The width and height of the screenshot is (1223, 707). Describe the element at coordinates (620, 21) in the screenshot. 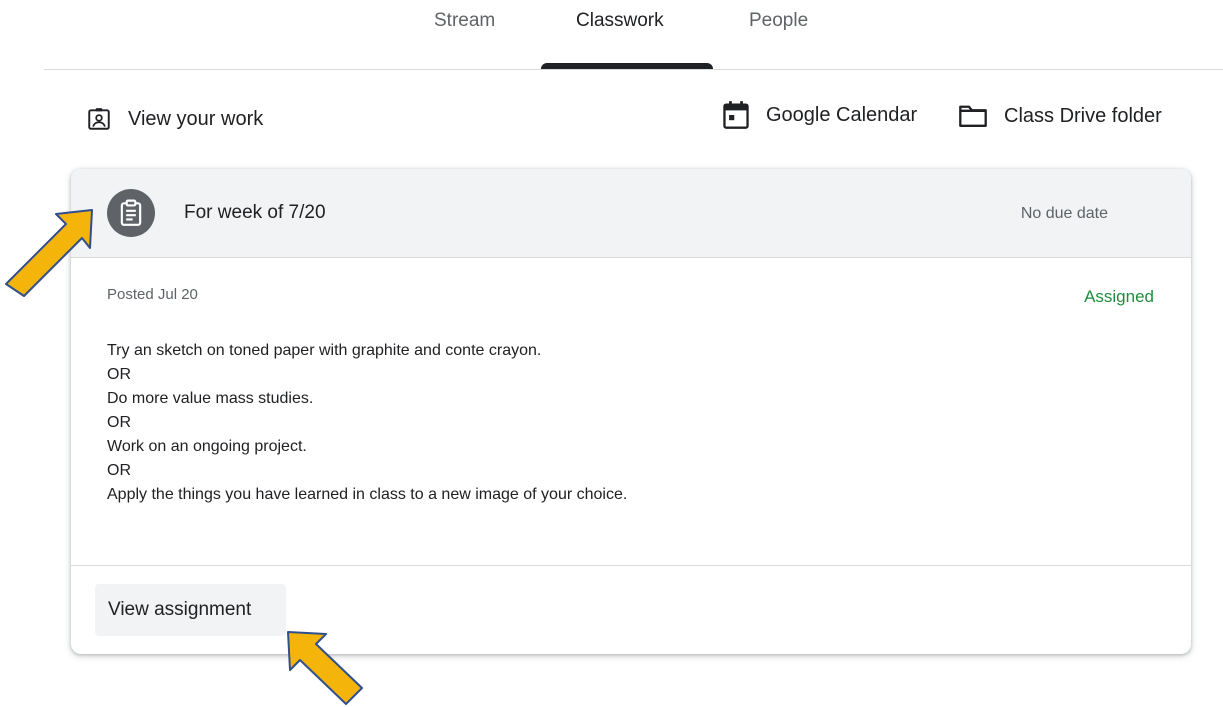

I see `tab-classwork: Classwork` at that location.